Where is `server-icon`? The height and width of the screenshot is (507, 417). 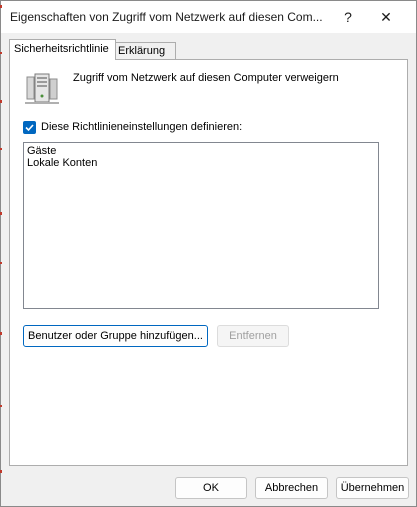 server-icon is located at coordinates (42, 89).